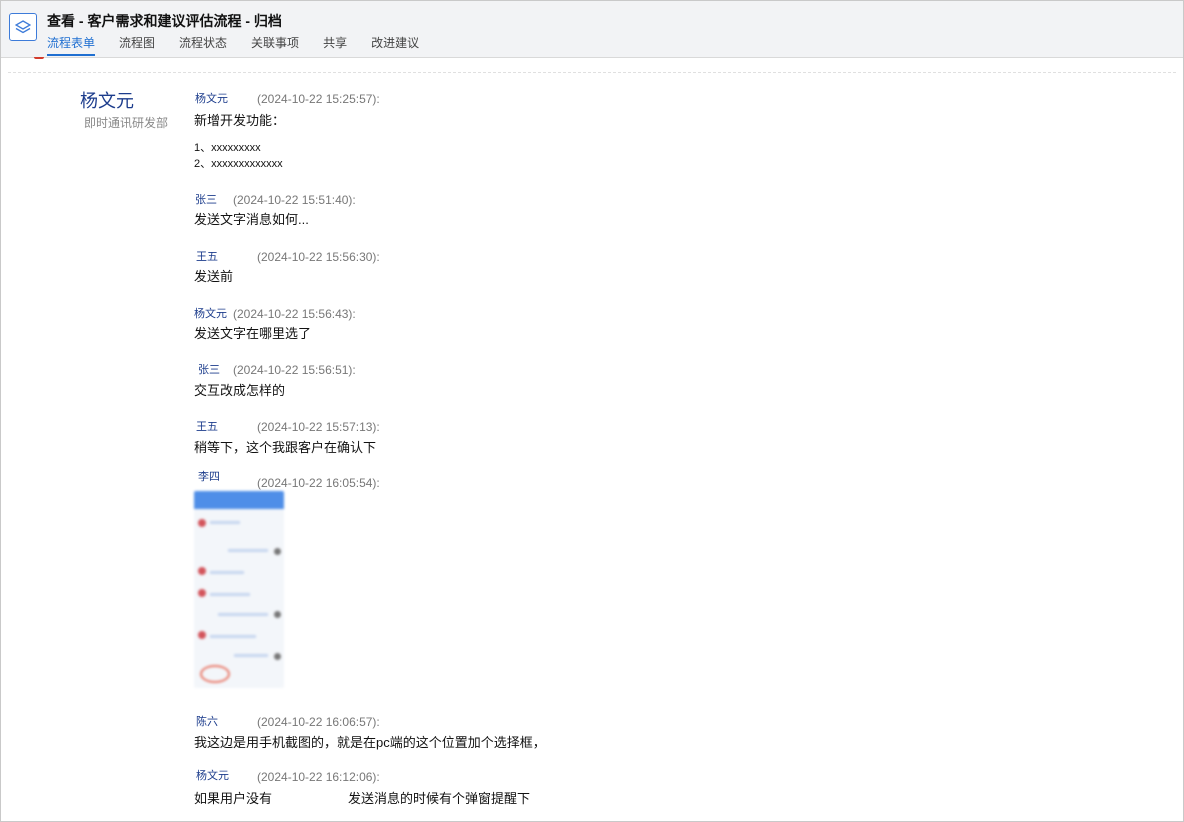 Image resolution: width=1184 pixels, height=822 pixels. Describe the element at coordinates (227, 148) in the screenshot. I see `list-item: 1、xxxxxxxxx` at that location.